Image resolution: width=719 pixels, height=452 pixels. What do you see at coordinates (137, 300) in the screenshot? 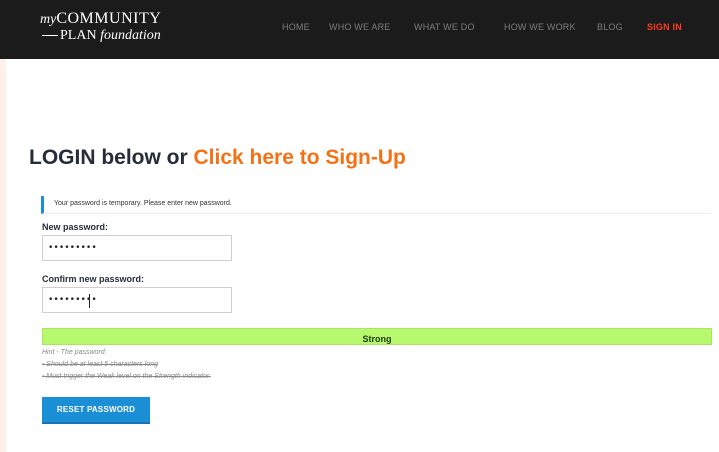
I see `confirm-password-field` at bounding box center [137, 300].